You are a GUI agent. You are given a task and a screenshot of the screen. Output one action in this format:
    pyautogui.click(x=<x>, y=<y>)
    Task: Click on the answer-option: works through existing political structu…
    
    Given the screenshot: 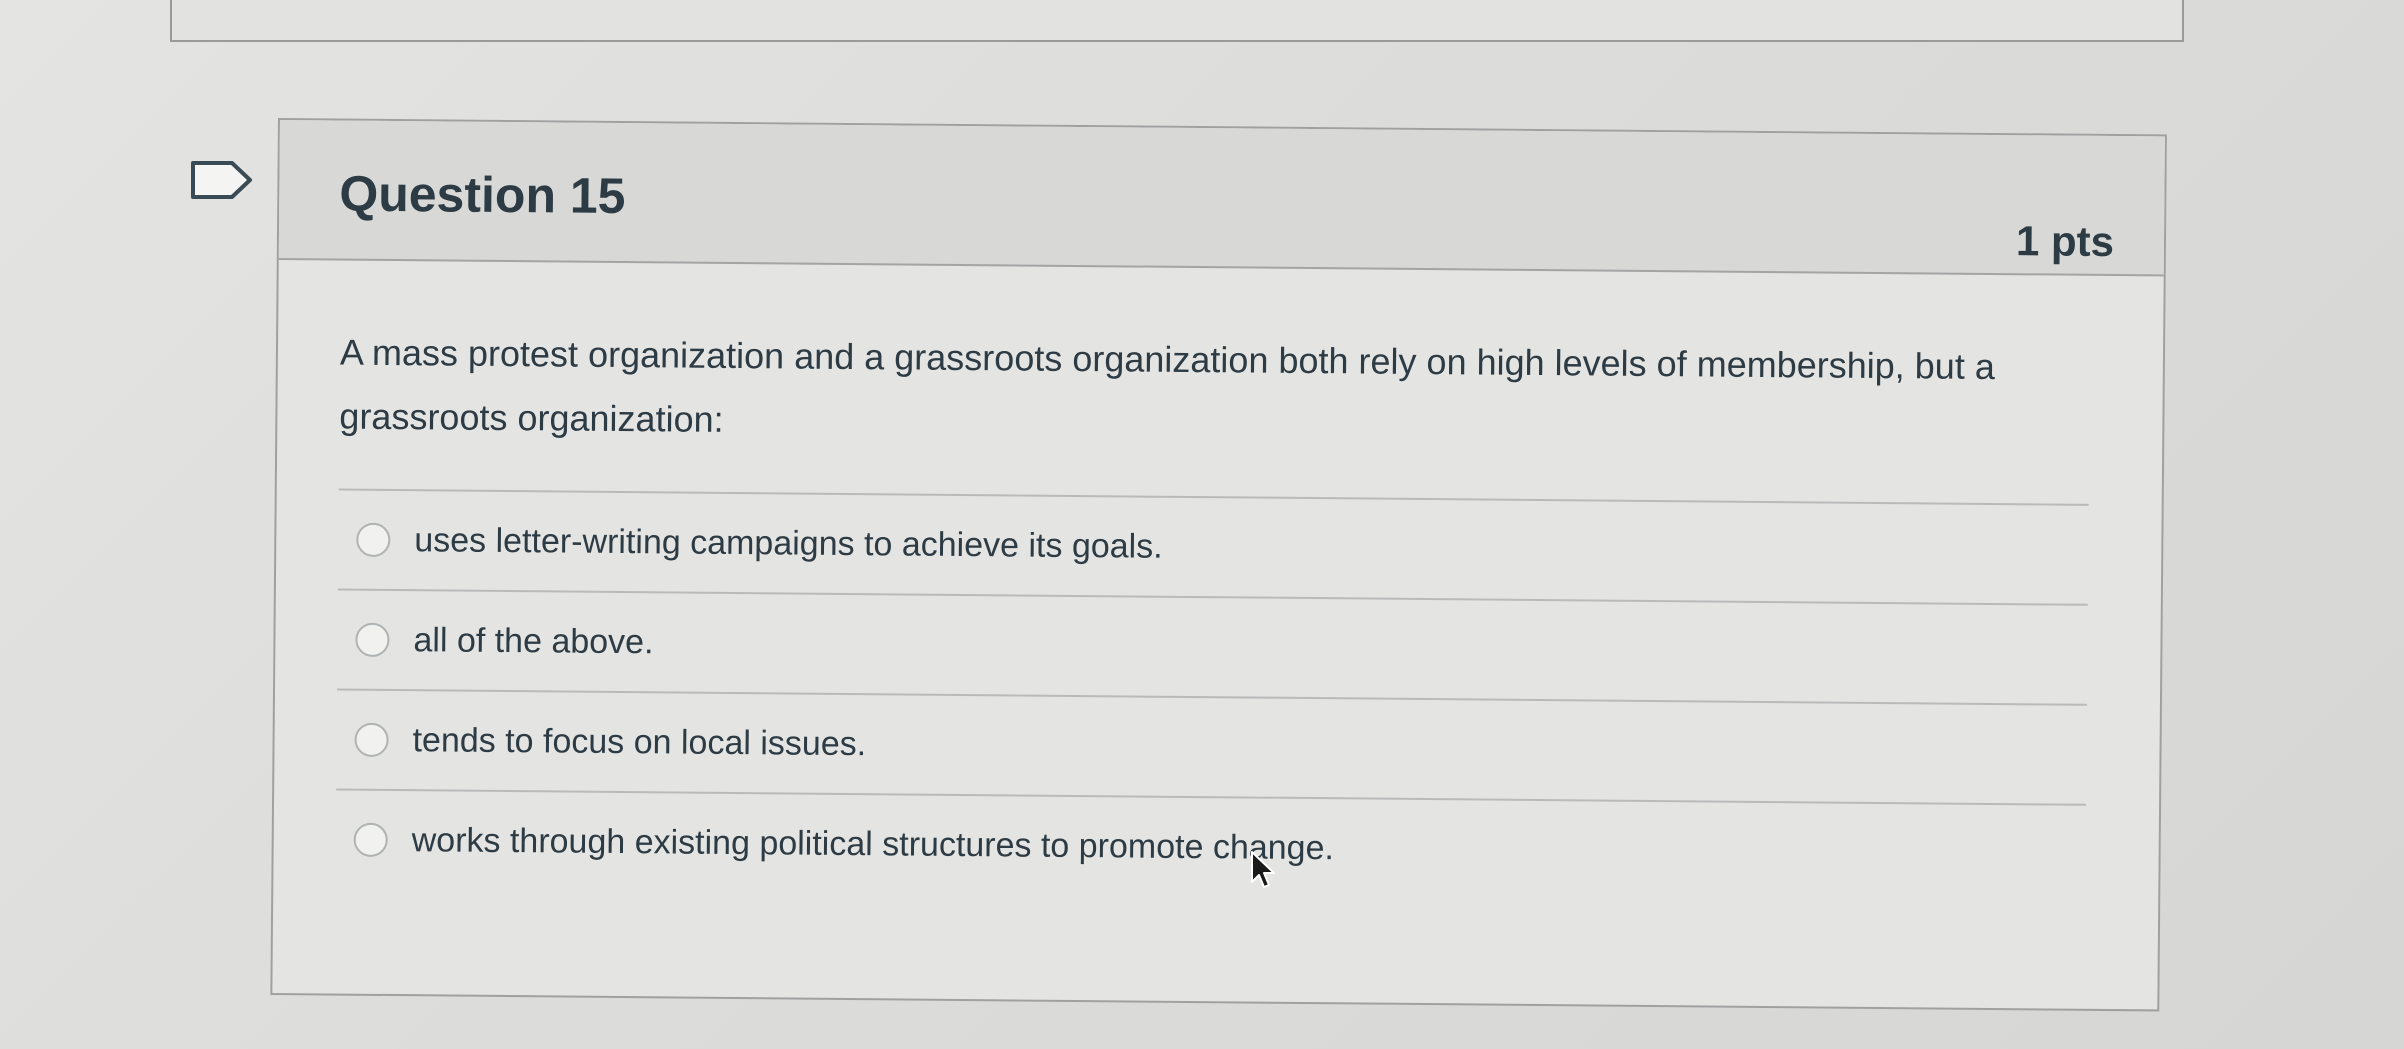 What is the action you would take?
    pyautogui.click(x=1211, y=846)
    